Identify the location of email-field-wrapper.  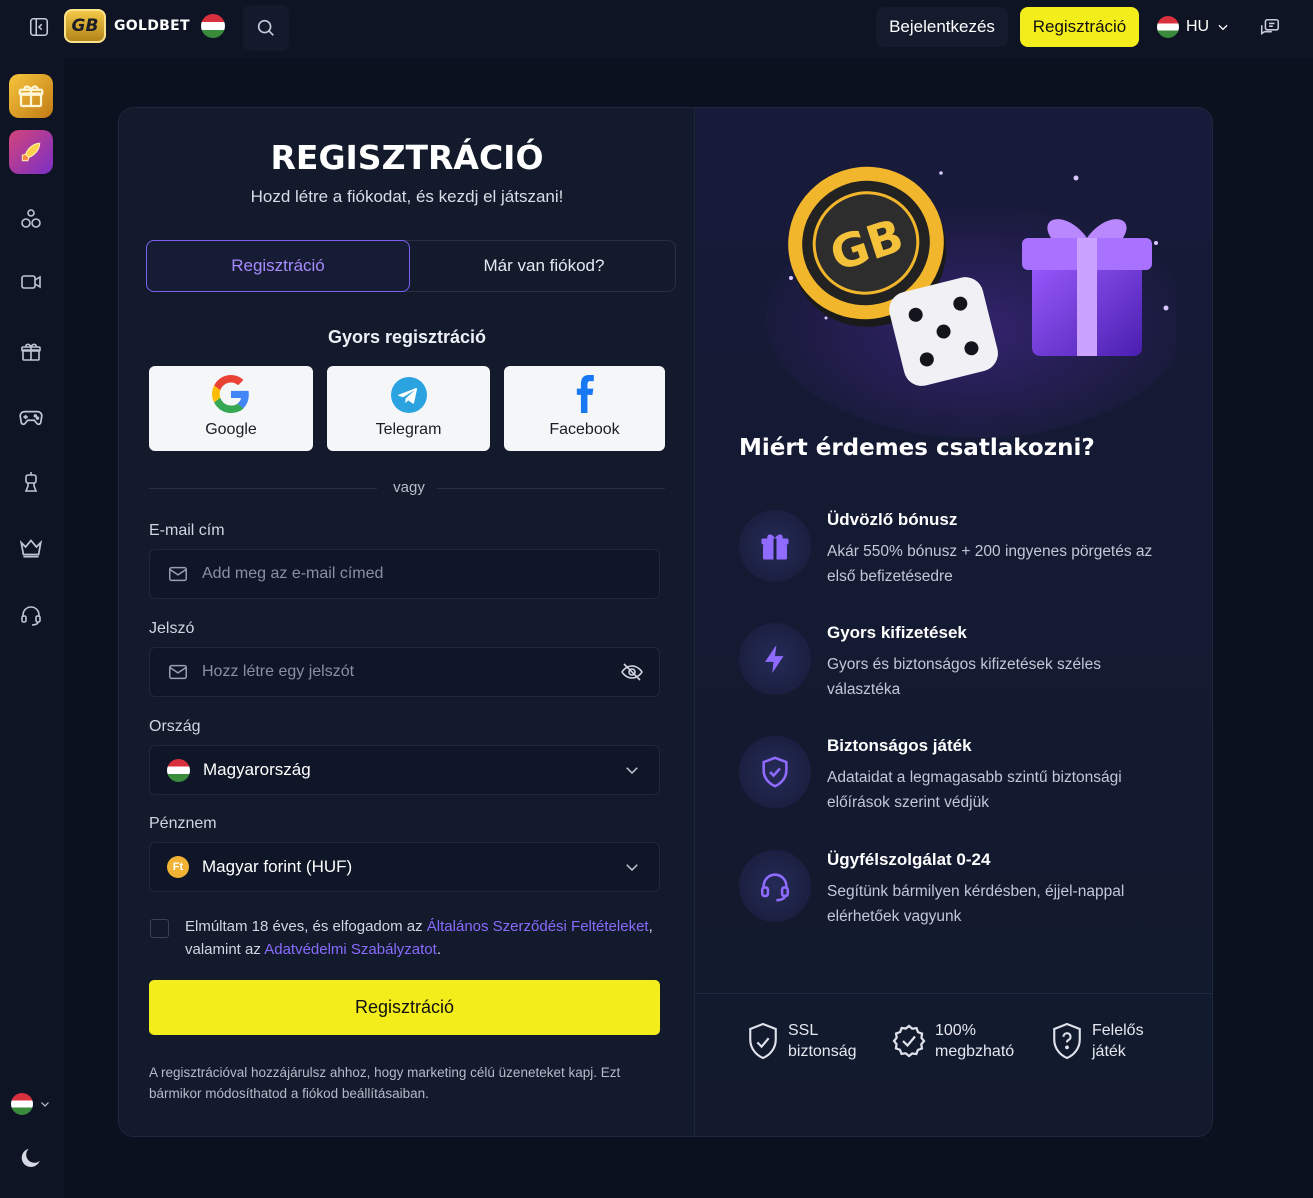
(404, 574).